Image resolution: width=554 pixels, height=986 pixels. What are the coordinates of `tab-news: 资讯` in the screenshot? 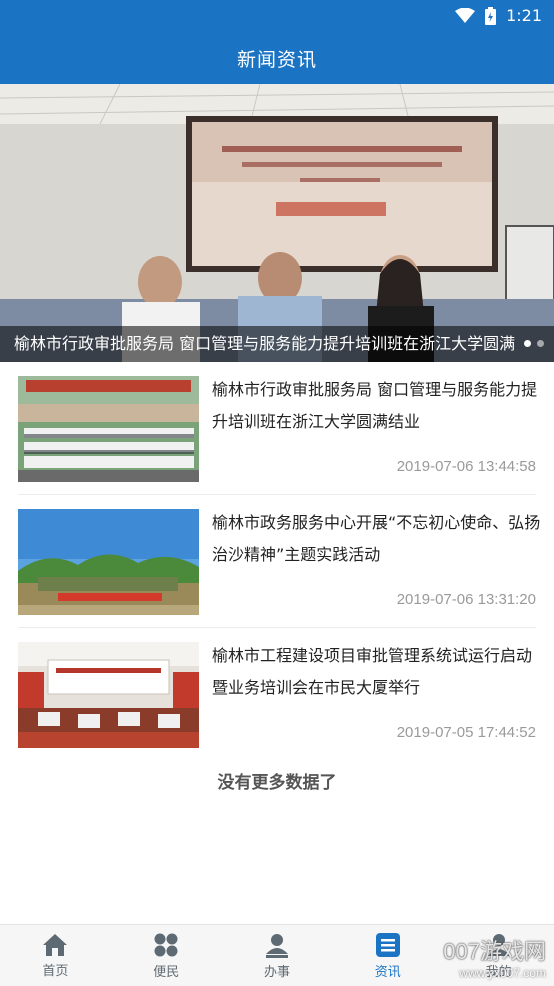 It's located at (387, 955).